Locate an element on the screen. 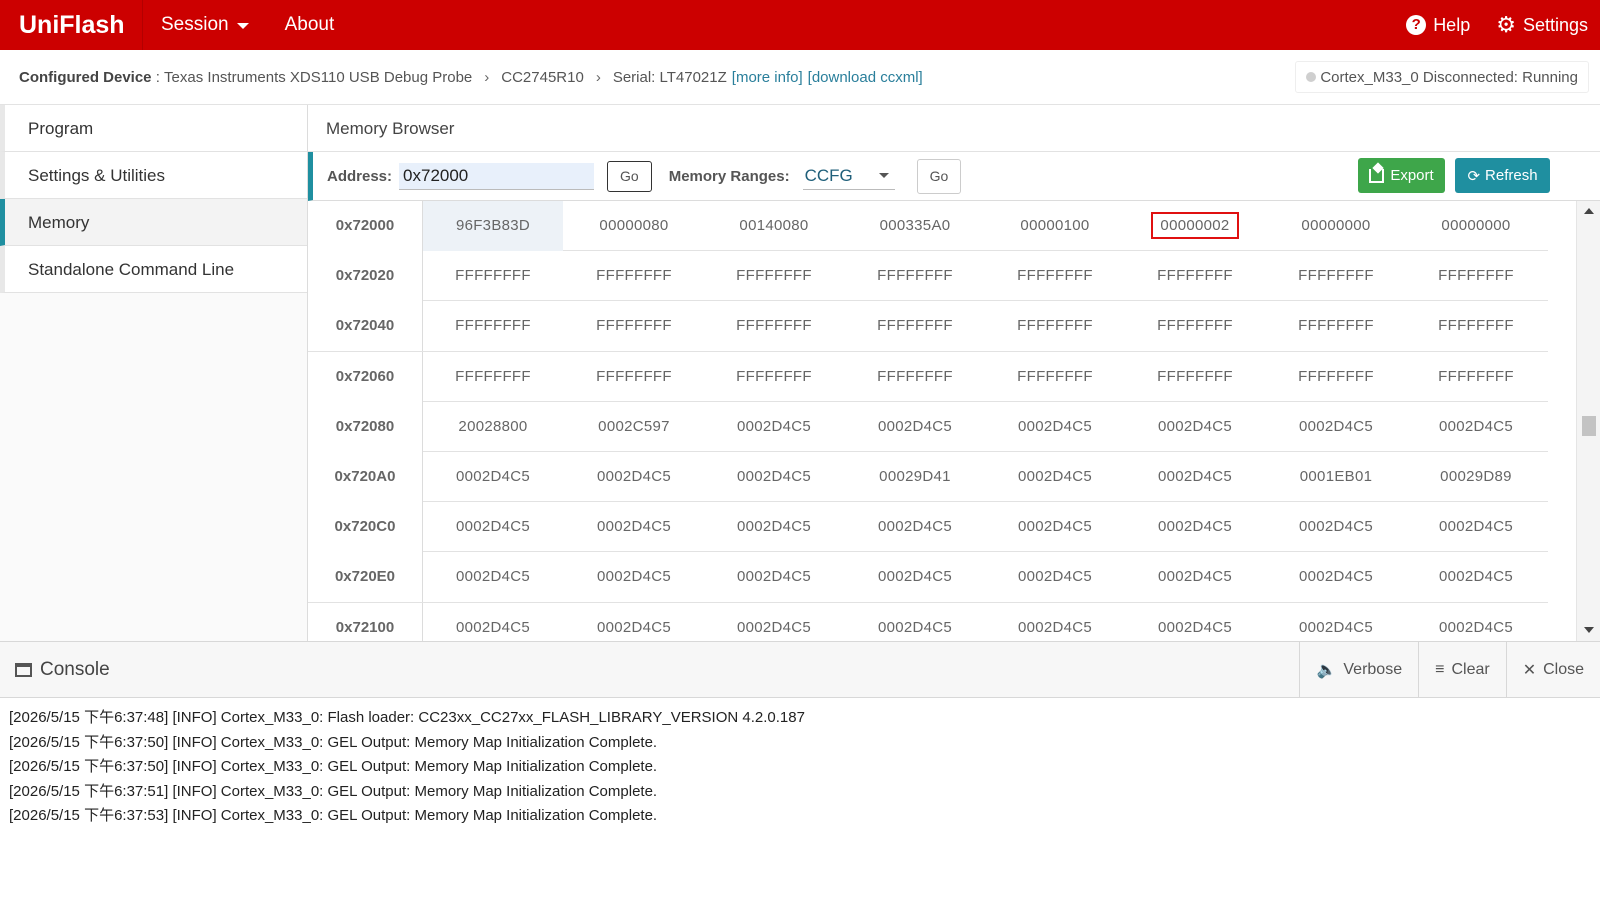 The image size is (1600, 902). memory-ranges-select: CCFG is located at coordinates (848, 176).